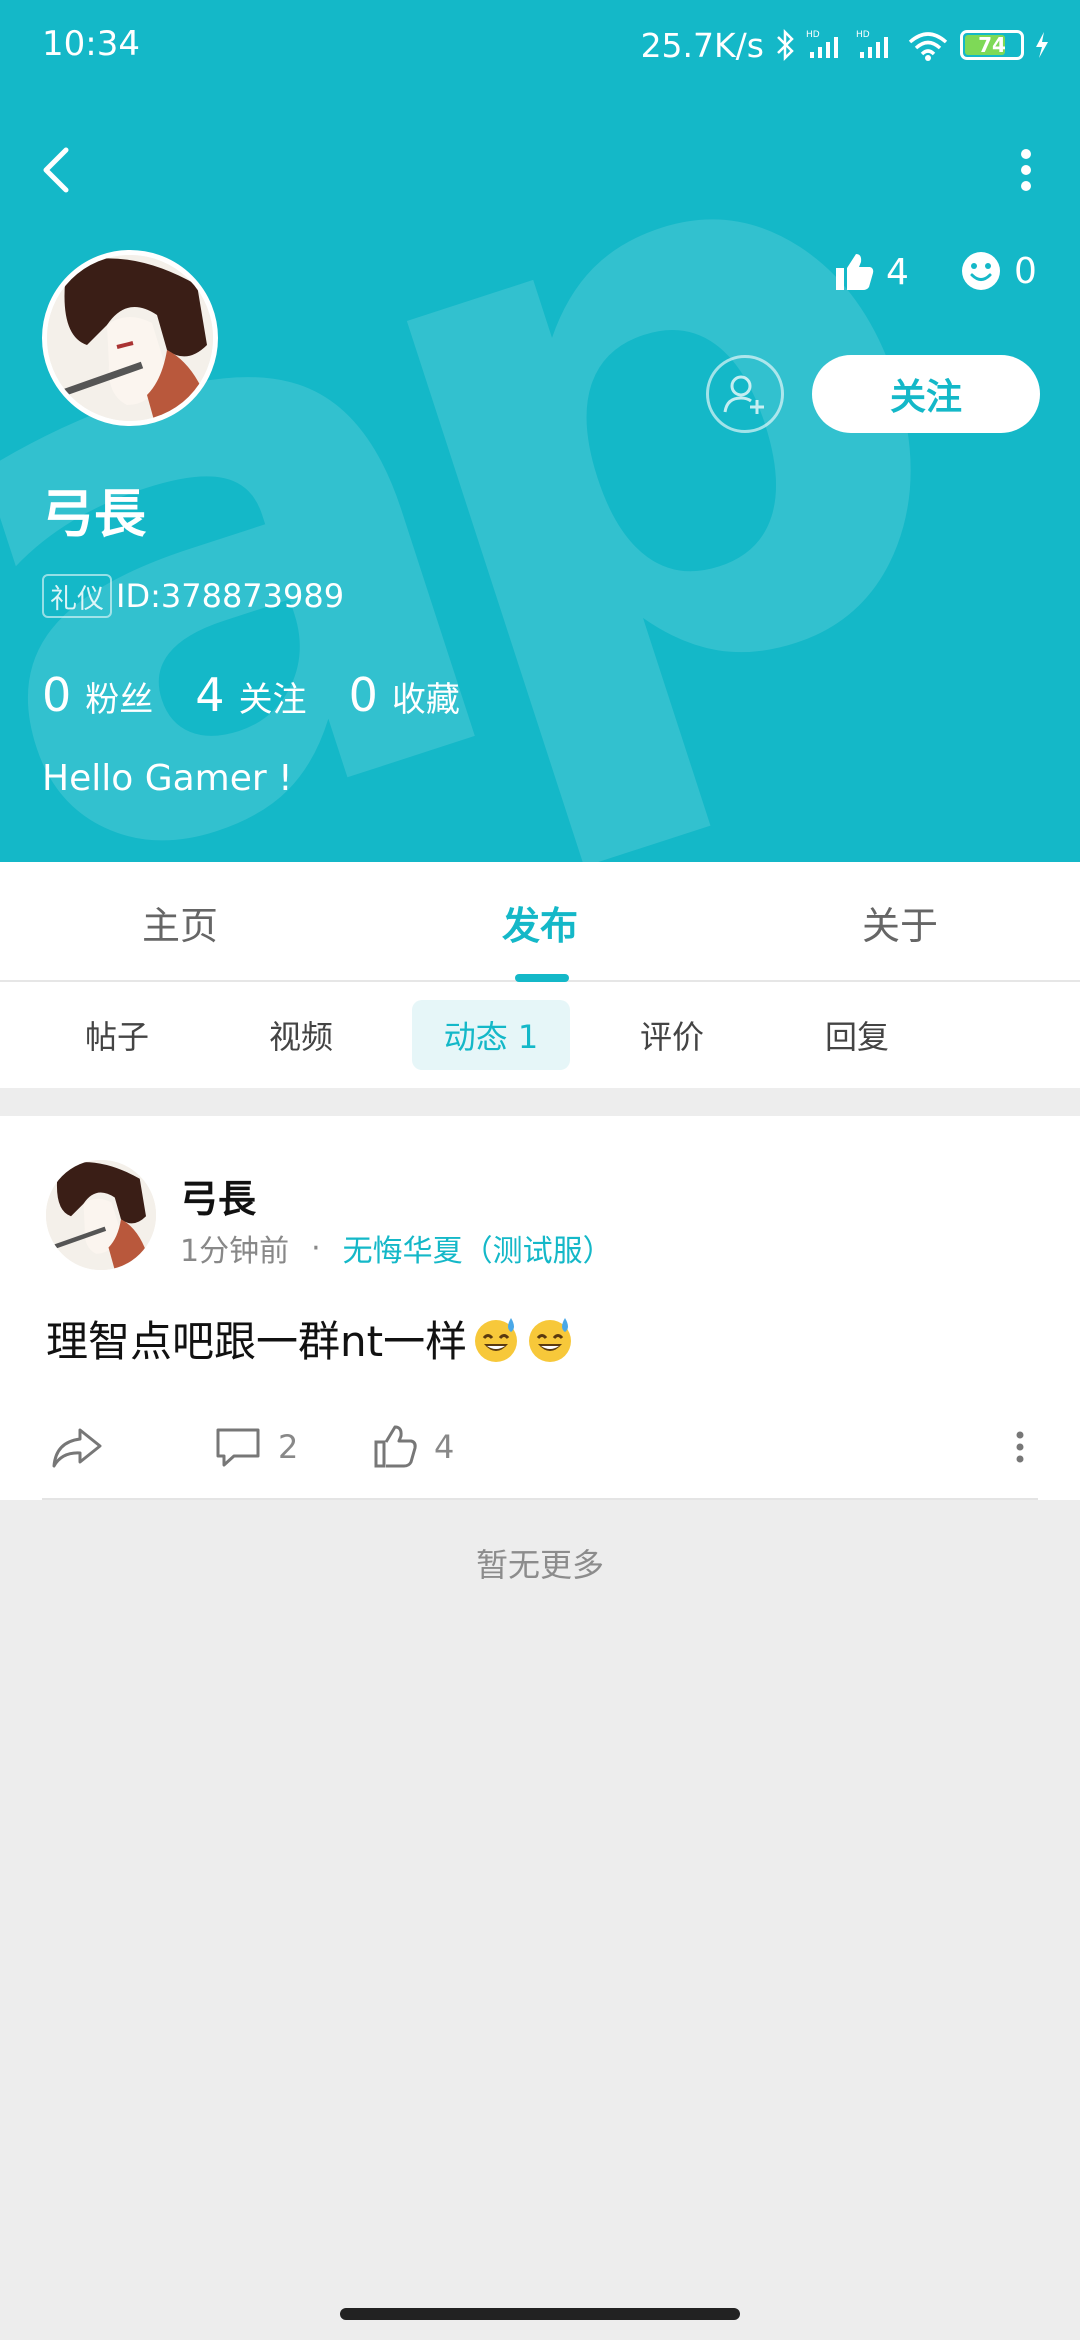  Describe the element at coordinates (928, 46) in the screenshot. I see `wifi-icon` at that location.